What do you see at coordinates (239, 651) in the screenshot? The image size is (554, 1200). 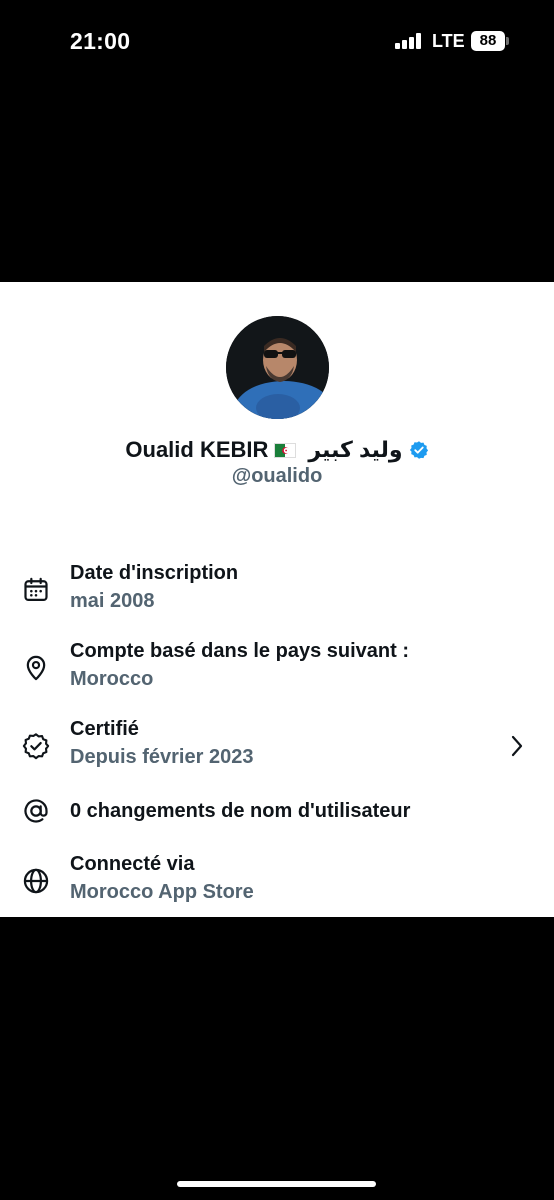 I see `about-row-title: Compte basé dans le pays suivant :` at bounding box center [239, 651].